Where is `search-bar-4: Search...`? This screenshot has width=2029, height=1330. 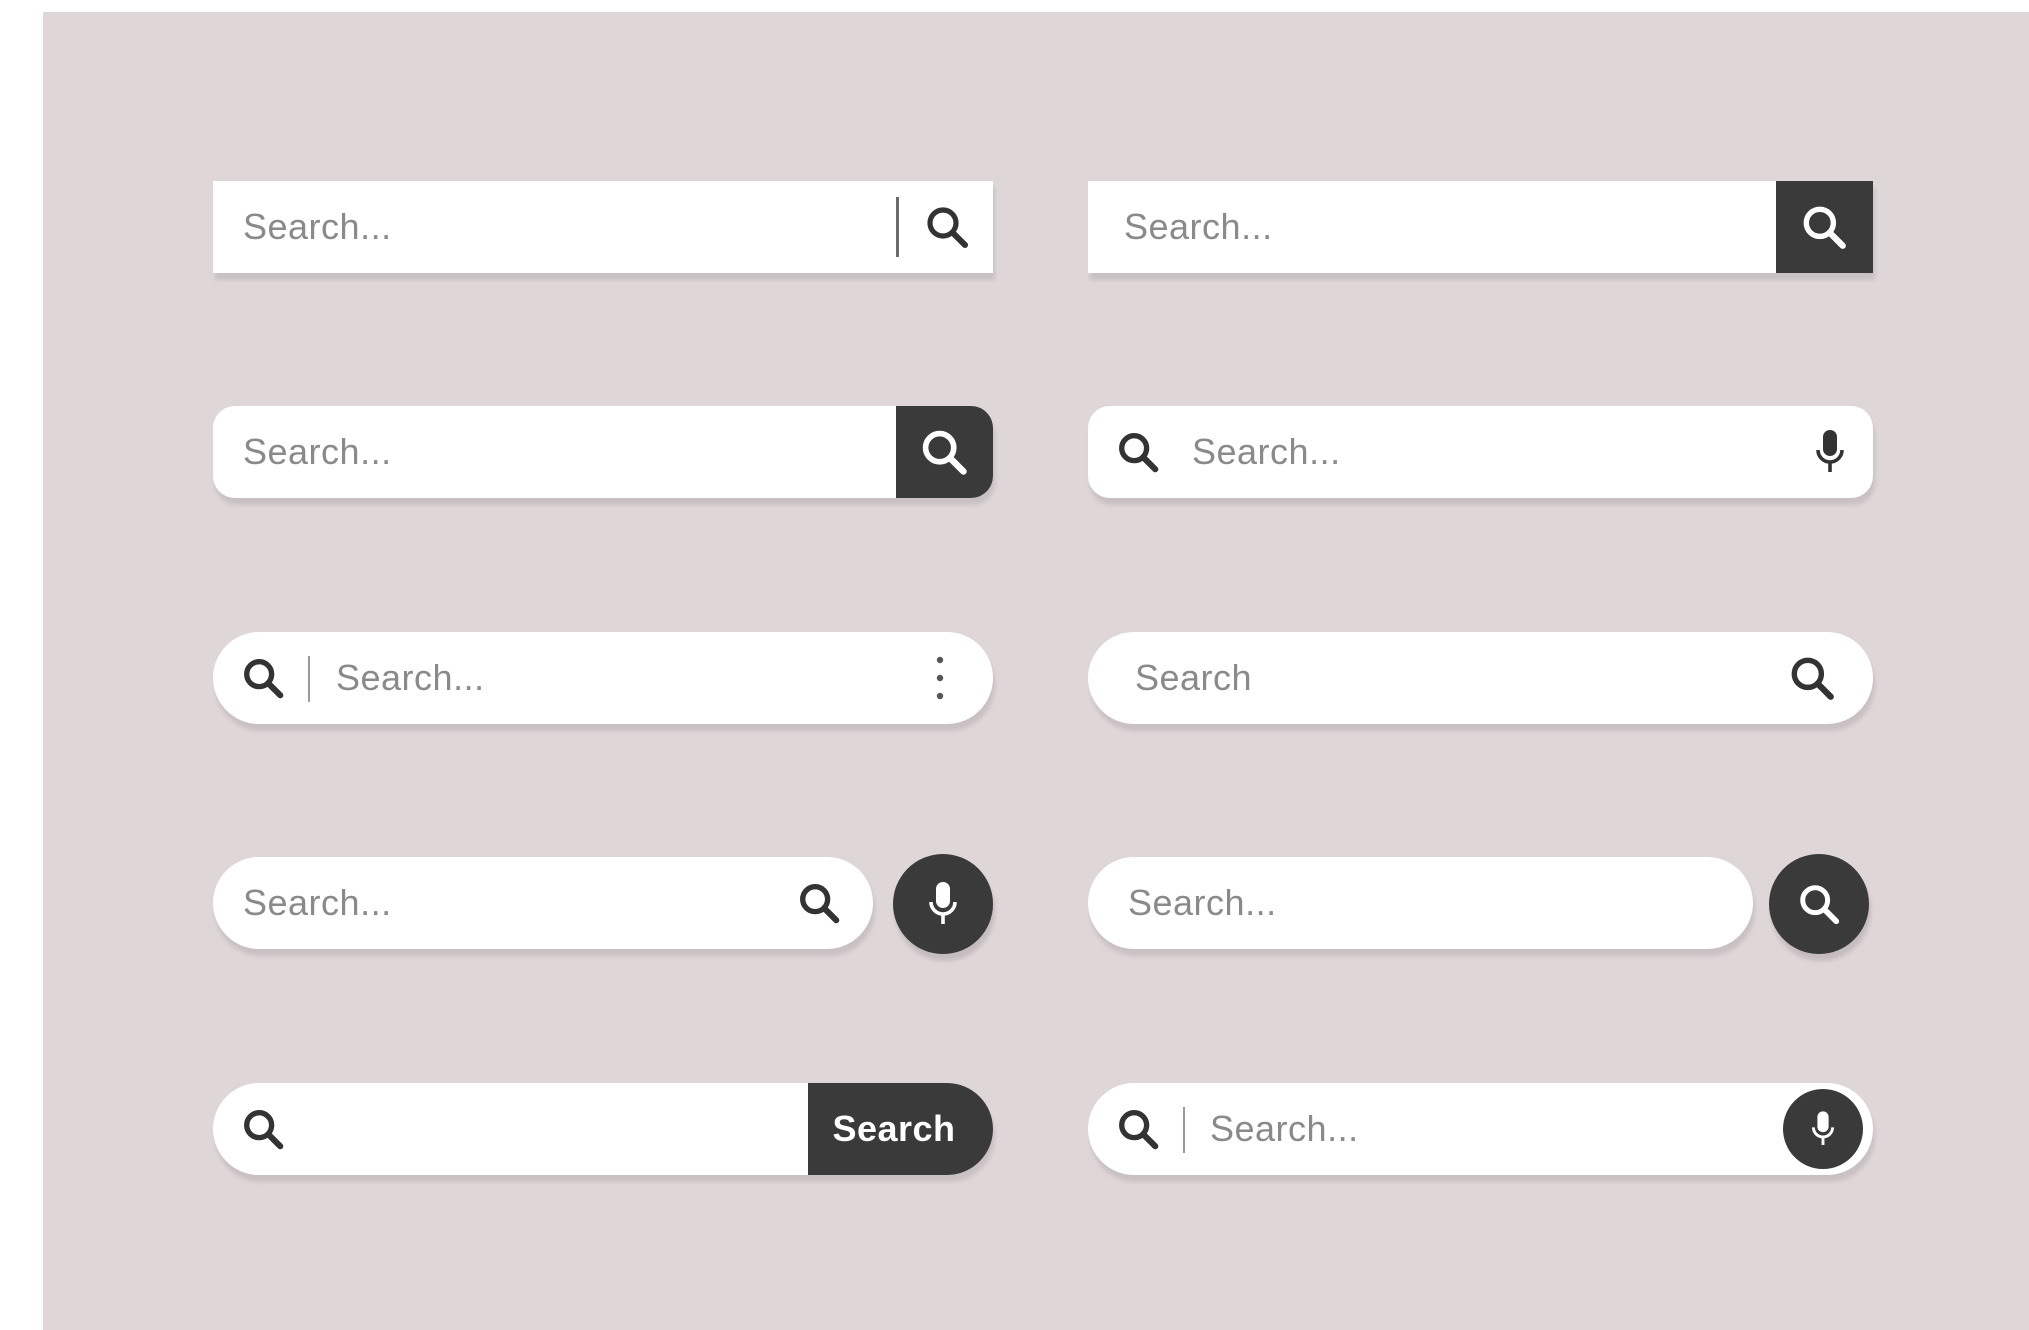 search-bar-4: Search... is located at coordinates (1480, 452).